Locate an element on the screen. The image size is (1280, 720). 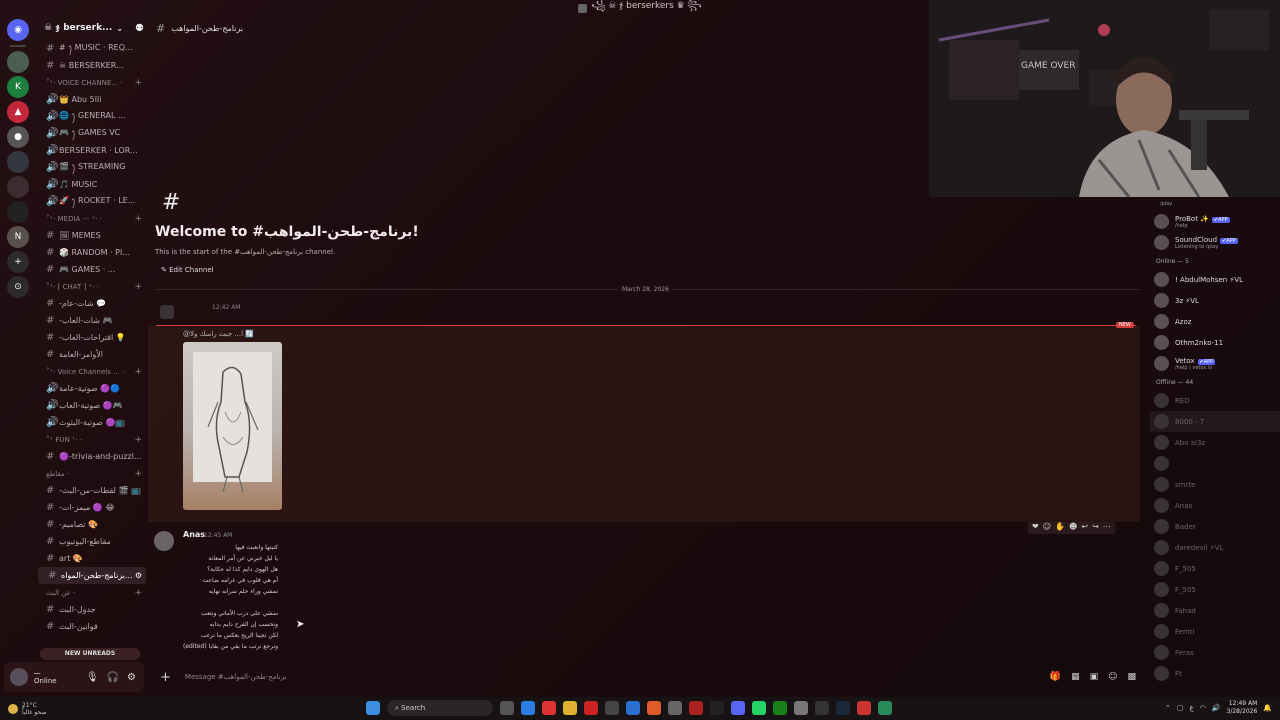
settings-icon is located at coordinates (801, 708).